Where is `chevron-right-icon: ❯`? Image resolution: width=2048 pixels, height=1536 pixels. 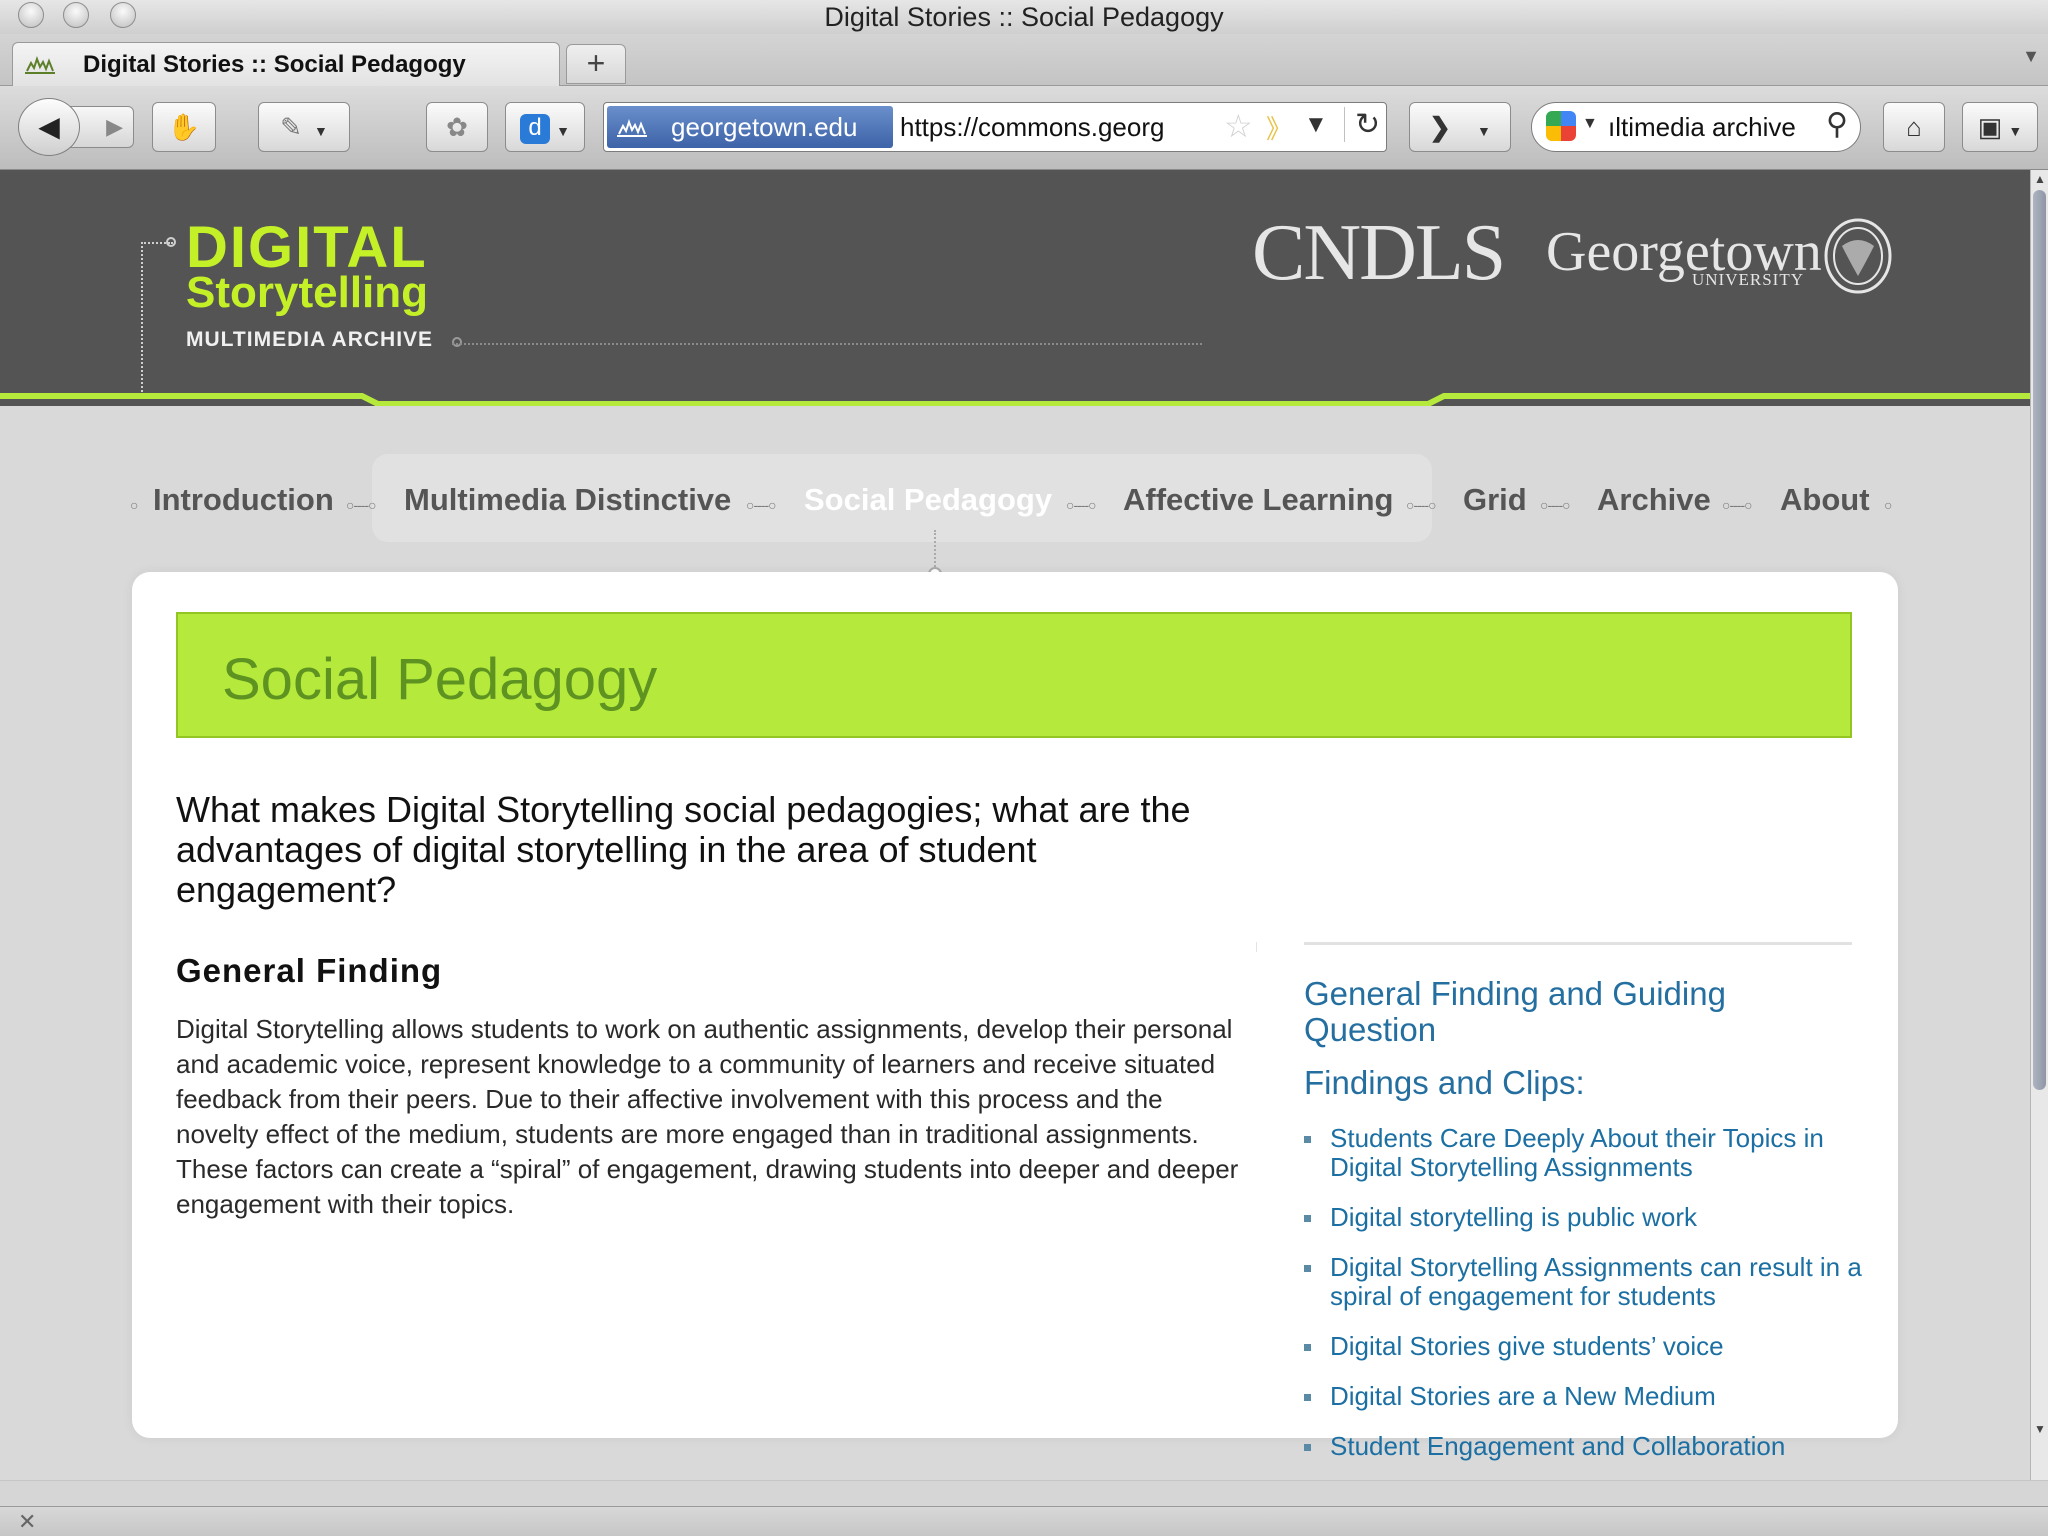
chevron-right-icon: ❯ is located at coordinates (1440, 127).